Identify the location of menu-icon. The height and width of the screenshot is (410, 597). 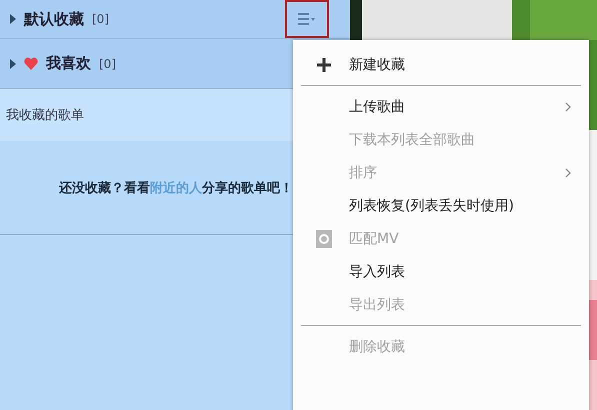
(307, 19).